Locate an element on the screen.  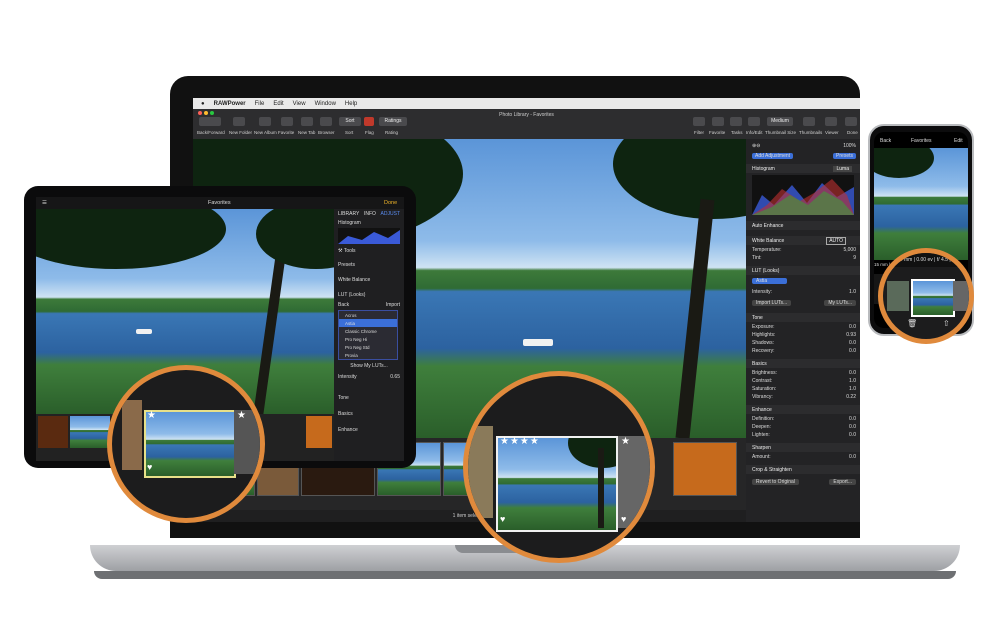
menu-file: File is located at coordinates (260, 104).